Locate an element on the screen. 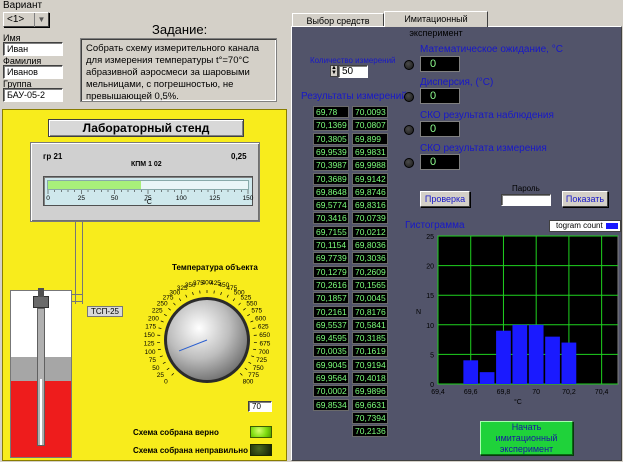 The height and width of the screenshot is (462, 623). result-value: 69,4595 is located at coordinates (331, 338).